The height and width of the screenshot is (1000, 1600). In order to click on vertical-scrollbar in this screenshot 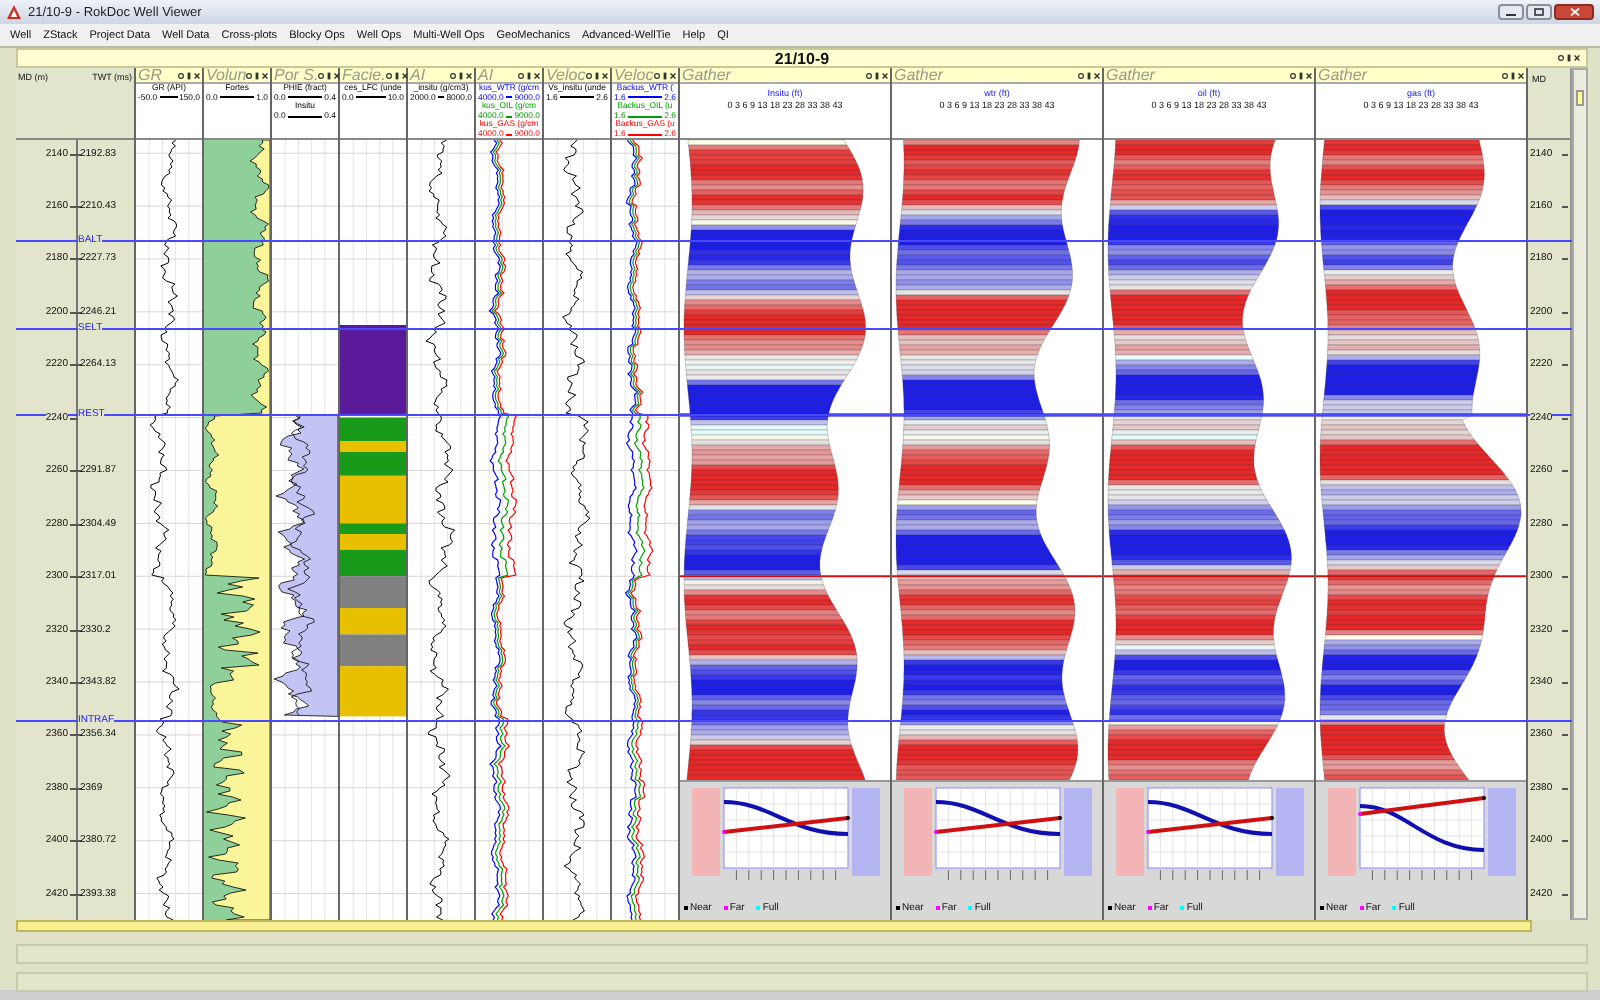, I will do `click(1580, 494)`.